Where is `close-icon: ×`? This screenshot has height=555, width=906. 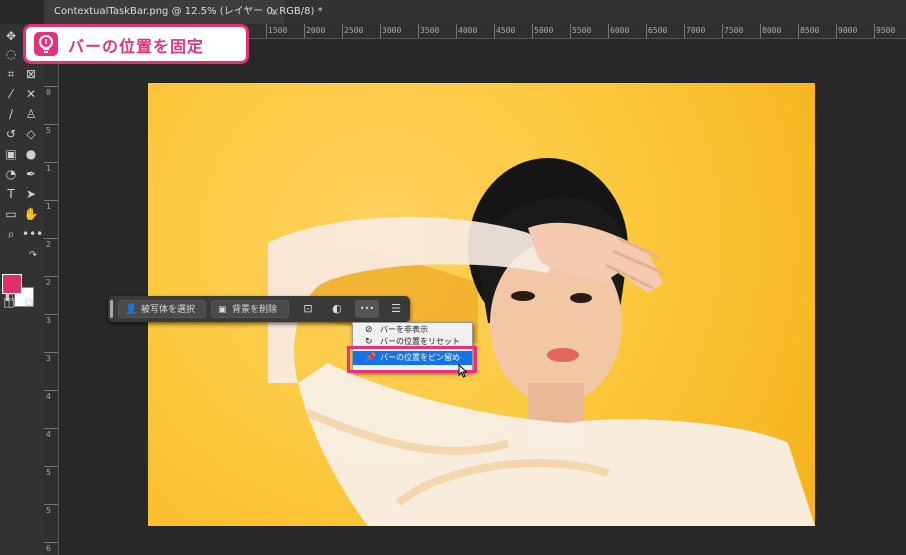 close-icon: × is located at coordinates (274, 12).